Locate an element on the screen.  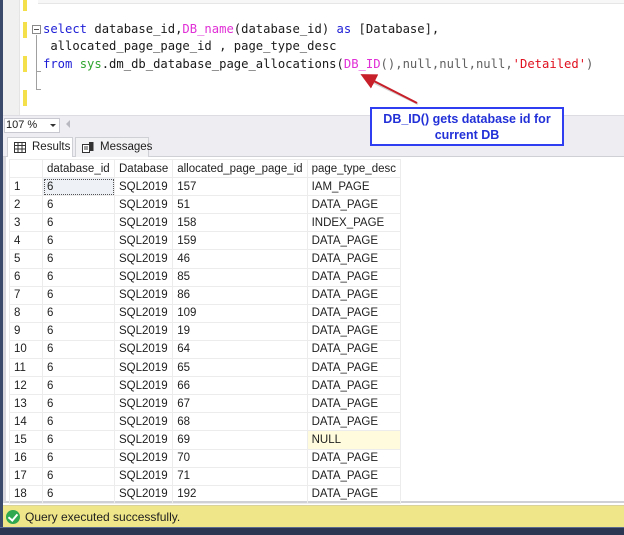
row-number: 7 is located at coordinates (26, 295).